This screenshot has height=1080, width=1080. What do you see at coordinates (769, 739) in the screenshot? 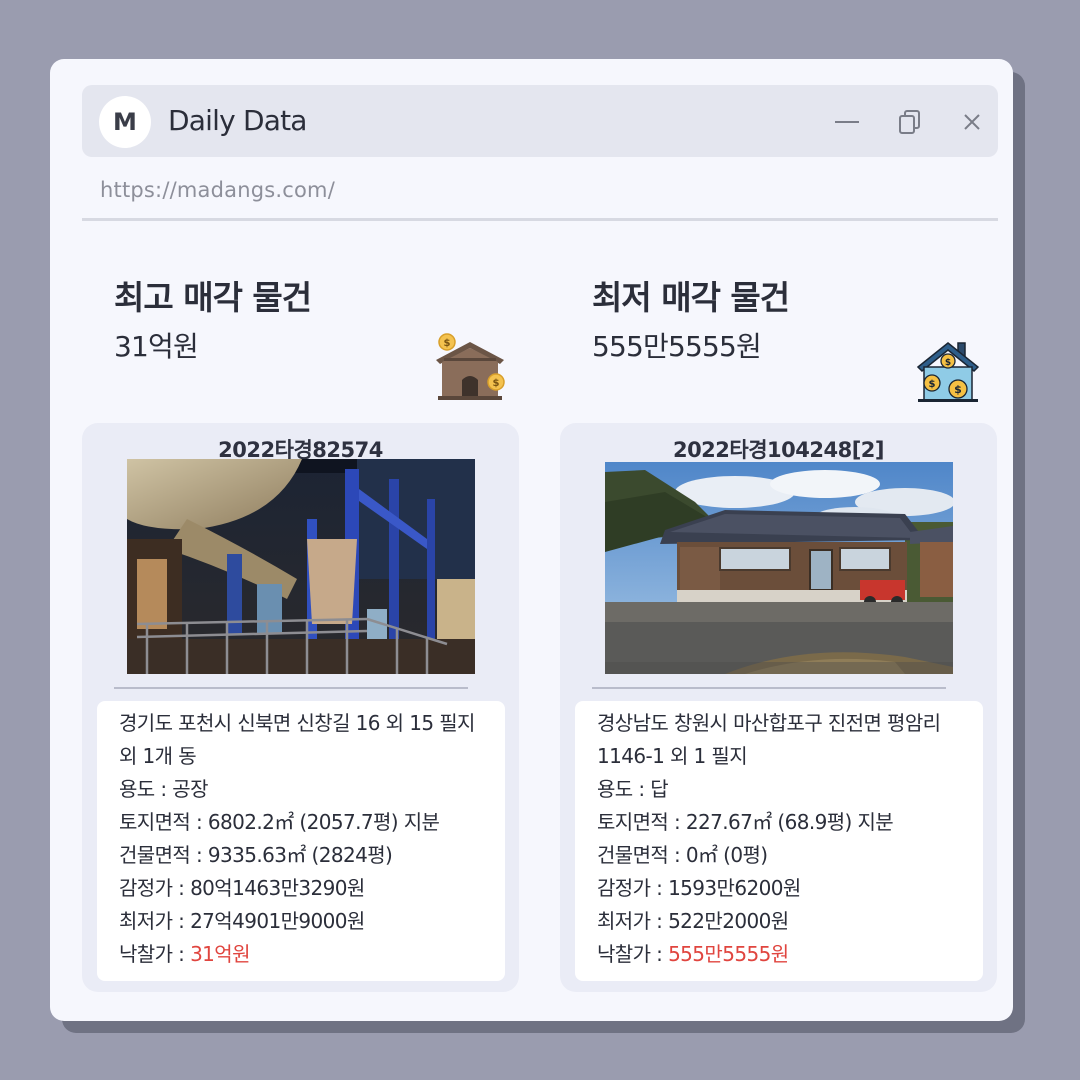
I see `address: 경상남도 창원시 마산합포구 진전면 평암리 1146-1 외 1 필지` at bounding box center [769, 739].